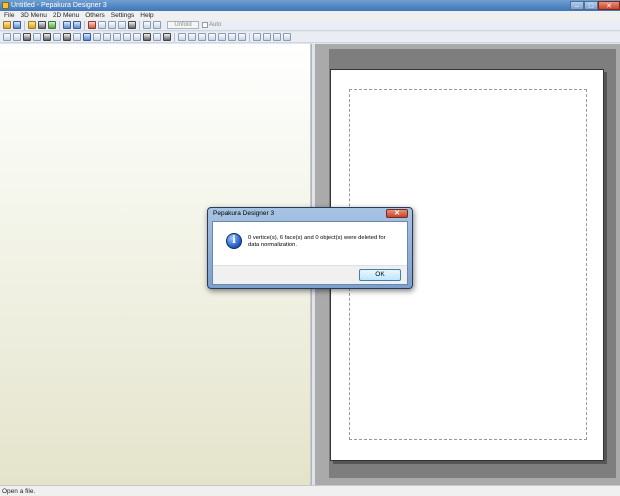 This screenshot has width=620, height=496. Describe the element at coordinates (310, 490) in the screenshot. I see `status-bar: Open a file.` at that location.